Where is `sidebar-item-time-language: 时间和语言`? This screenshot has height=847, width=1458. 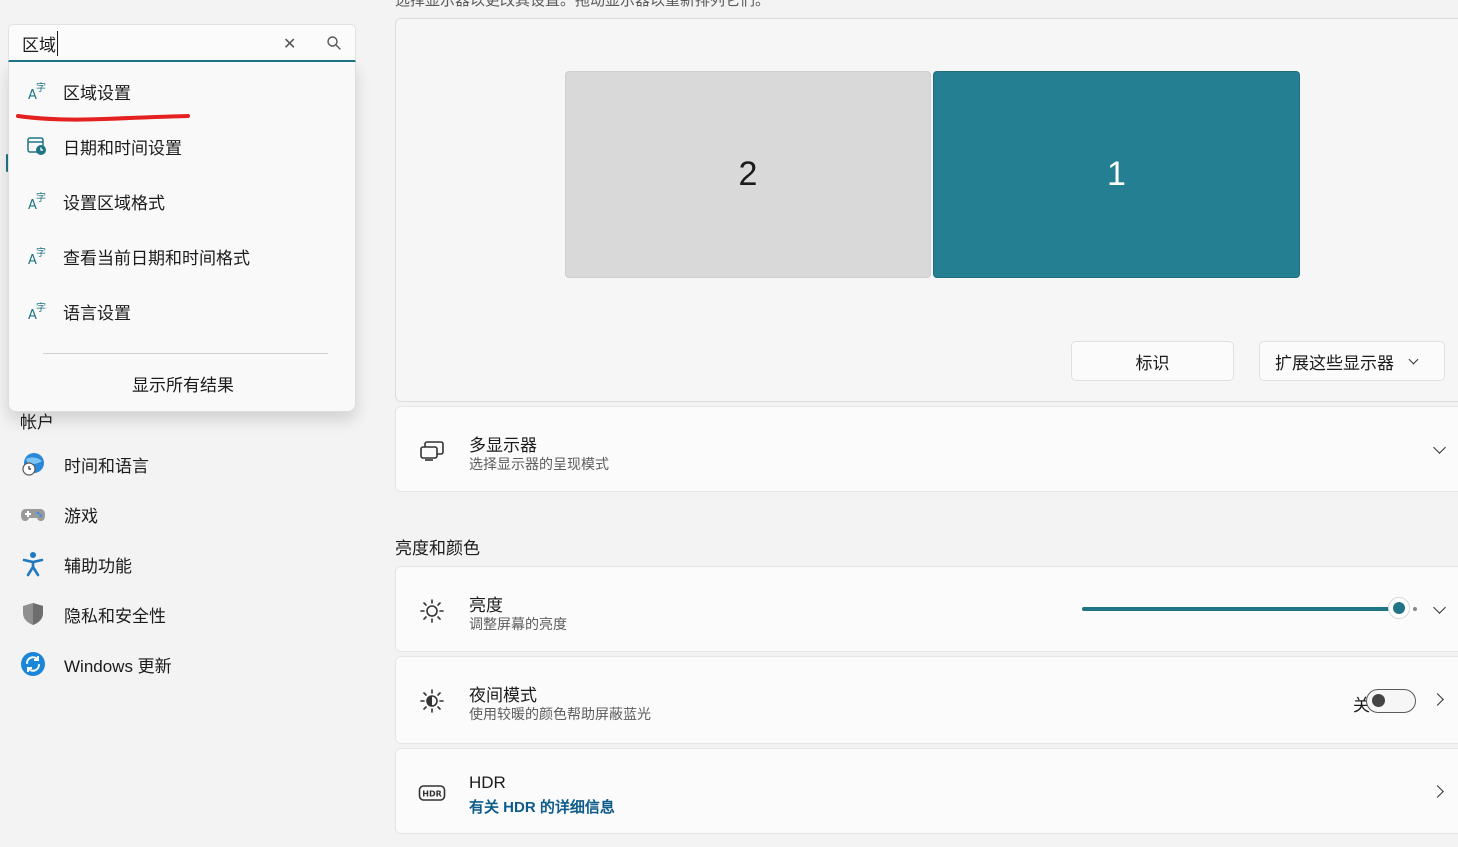
sidebar-item-time-language: 时间和语言 is located at coordinates (84, 464).